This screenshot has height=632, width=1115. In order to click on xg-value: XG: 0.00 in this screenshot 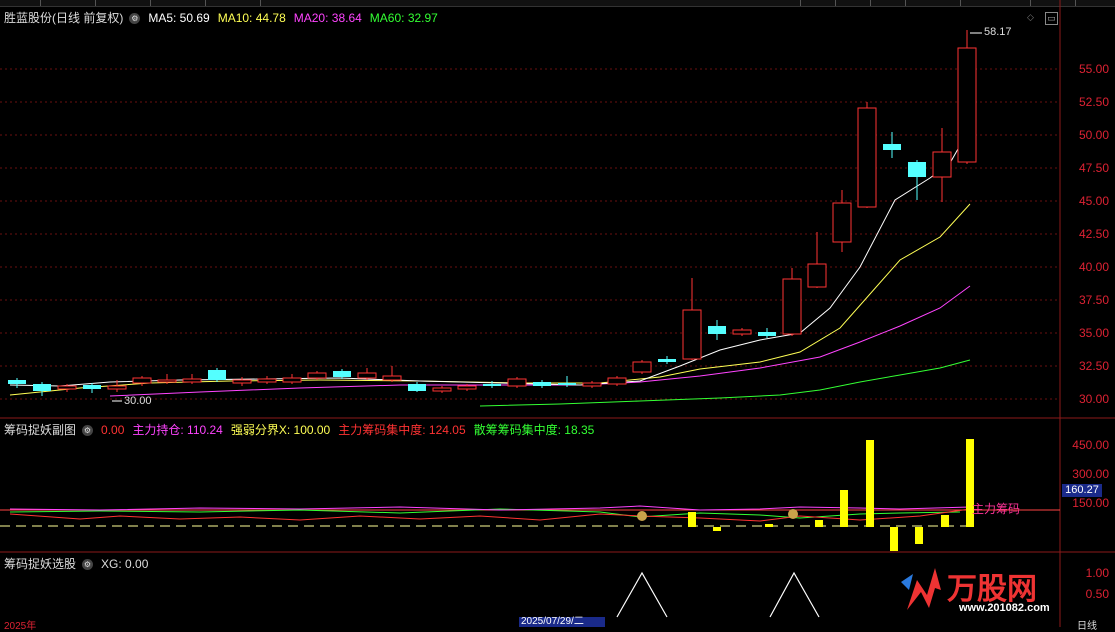, I will do `click(125, 564)`.